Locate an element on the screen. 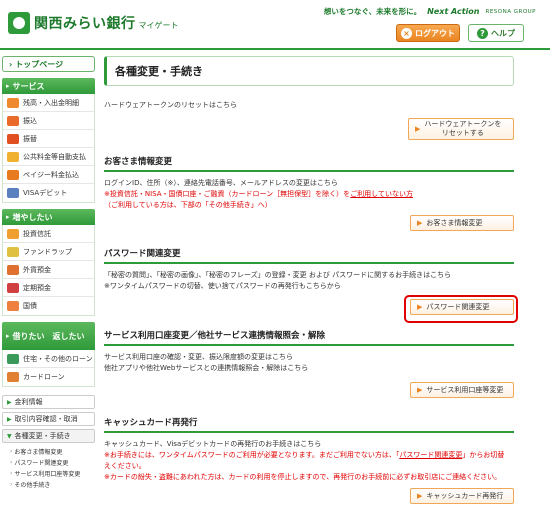  sidebar-item-visa-debit: VISAデビット is located at coordinates (48, 193).